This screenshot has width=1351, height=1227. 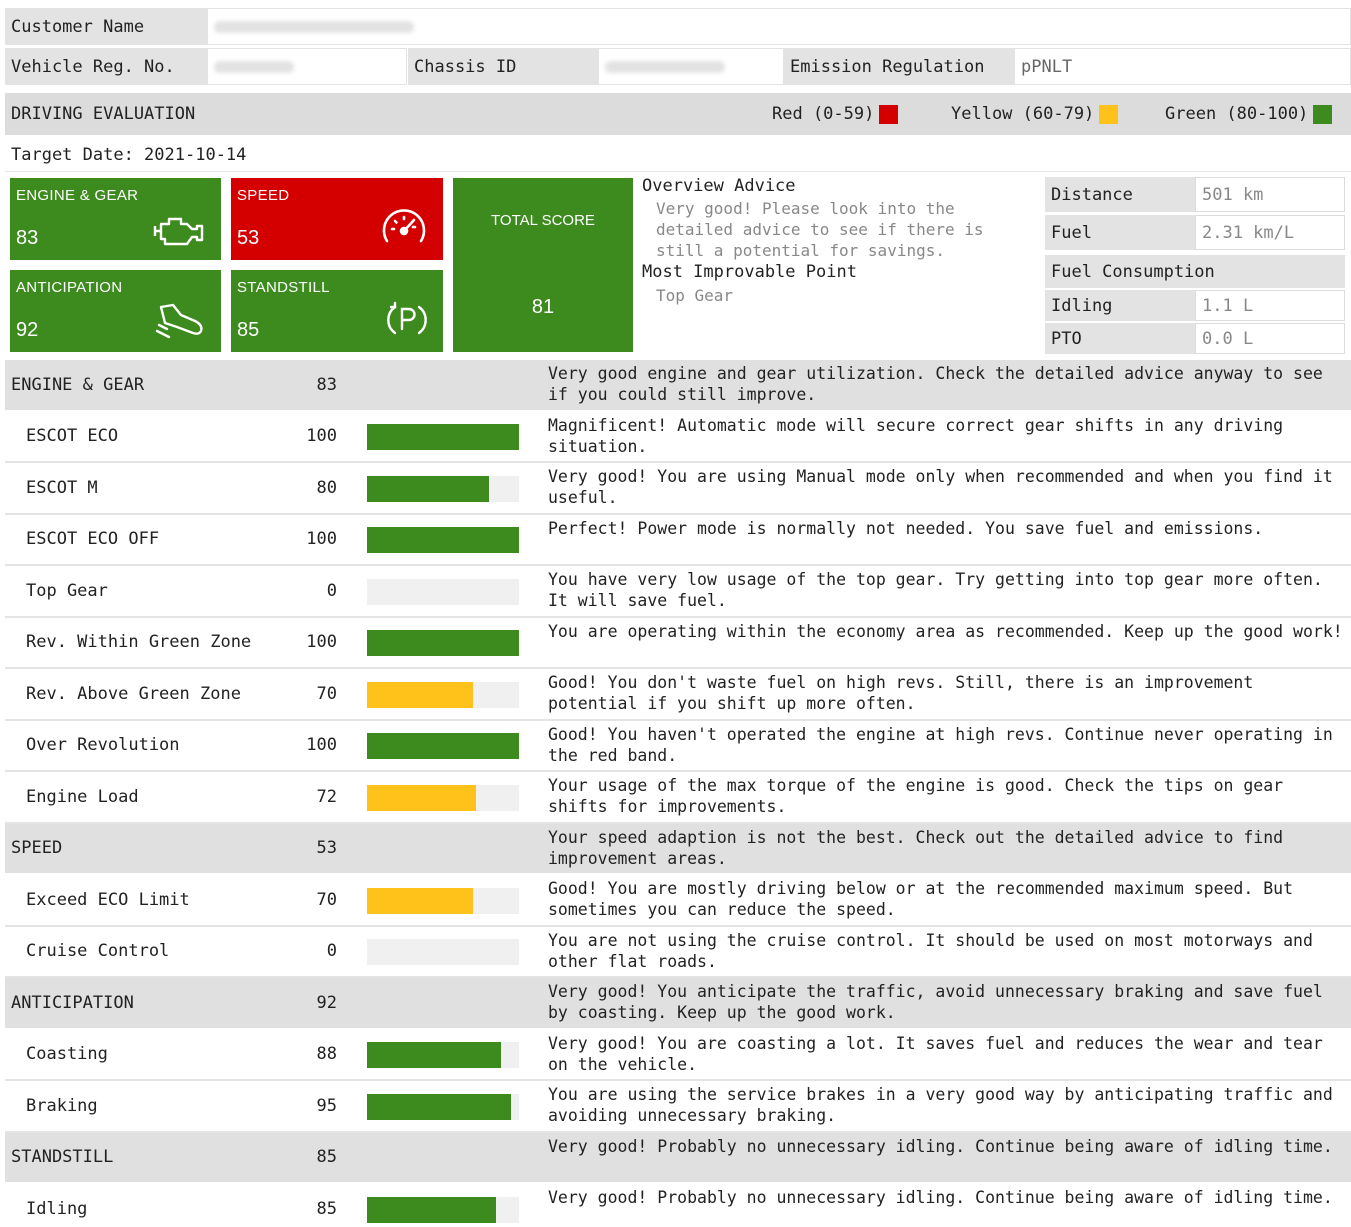 I want to click on tile-speed: SPEED 53, so click(x=337, y=219).